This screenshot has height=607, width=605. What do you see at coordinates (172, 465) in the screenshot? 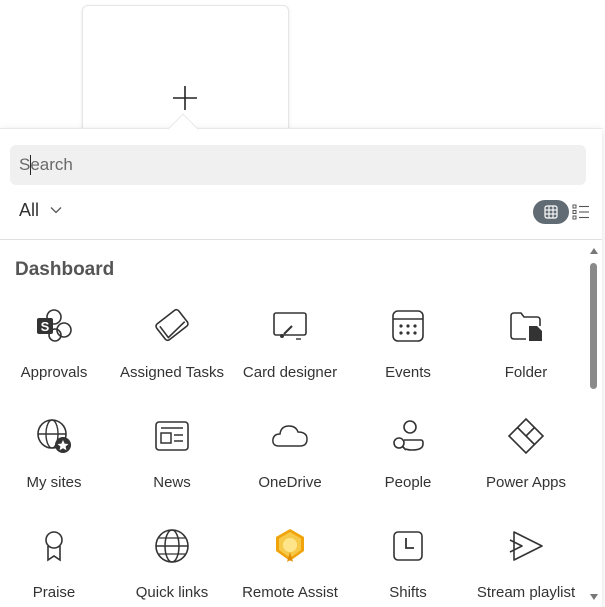
I see `tile-news: News` at bounding box center [172, 465].